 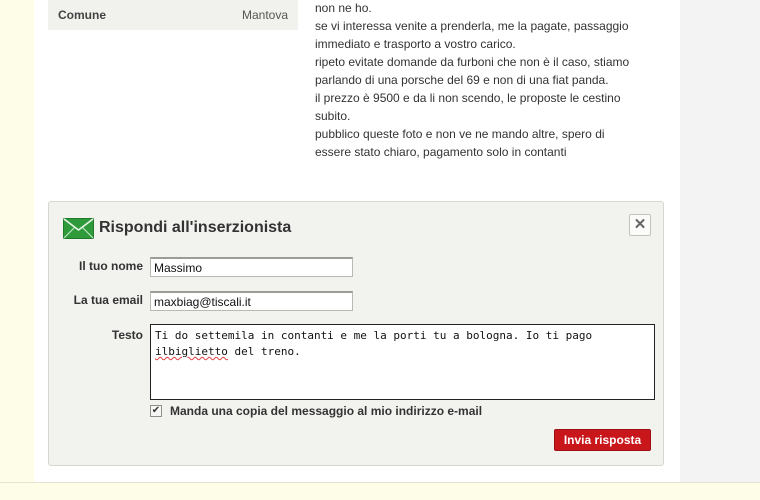 What do you see at coordinates (380, 491) in the screenshot?
I see `page-bottom` at bounding box center [380, 491].